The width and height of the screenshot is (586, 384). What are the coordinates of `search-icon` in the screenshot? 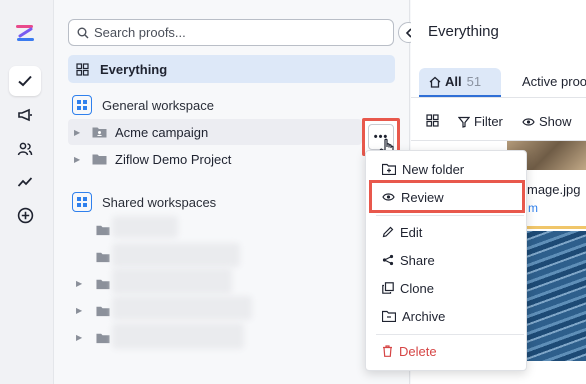 It's located at (83, 32).